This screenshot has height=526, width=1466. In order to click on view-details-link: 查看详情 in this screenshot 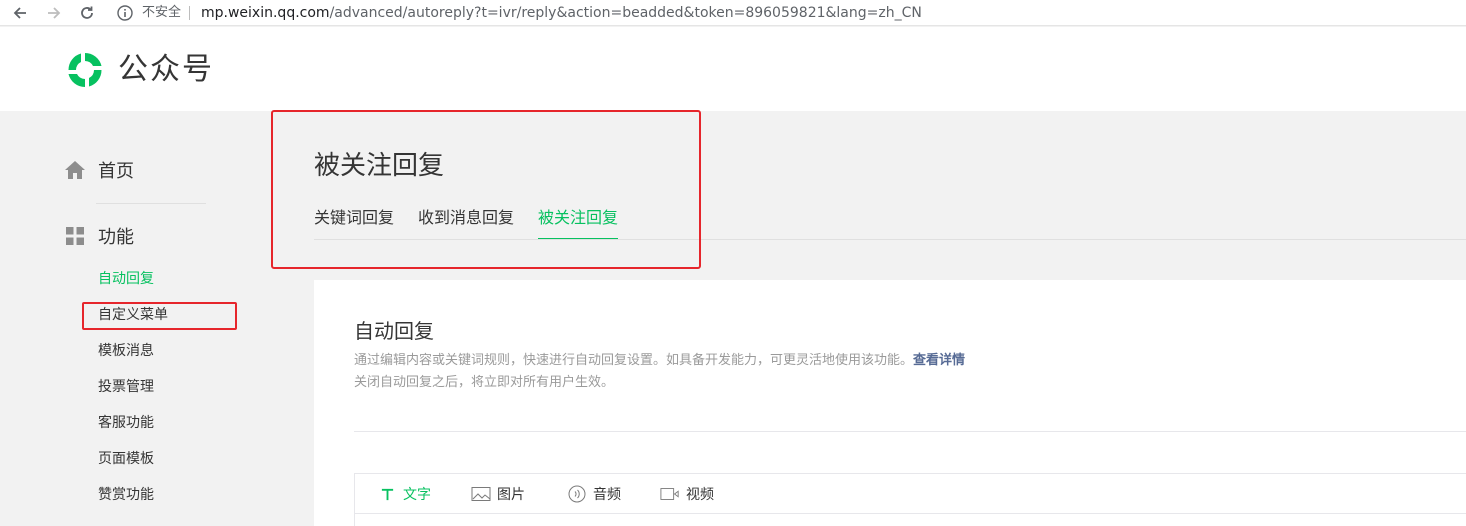, I will do `click(939, 360)`.